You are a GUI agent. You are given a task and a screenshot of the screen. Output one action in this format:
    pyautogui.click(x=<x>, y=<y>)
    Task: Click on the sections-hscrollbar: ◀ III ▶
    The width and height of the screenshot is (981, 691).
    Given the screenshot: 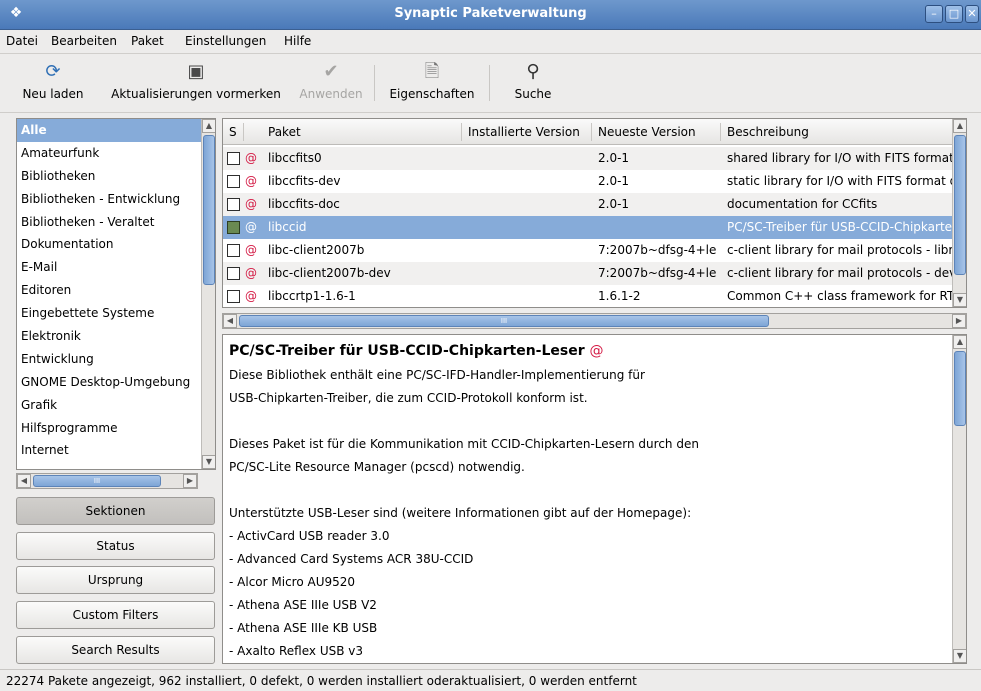 What is the action you would take?
    pyautogui.click(x=107, y=481)
    